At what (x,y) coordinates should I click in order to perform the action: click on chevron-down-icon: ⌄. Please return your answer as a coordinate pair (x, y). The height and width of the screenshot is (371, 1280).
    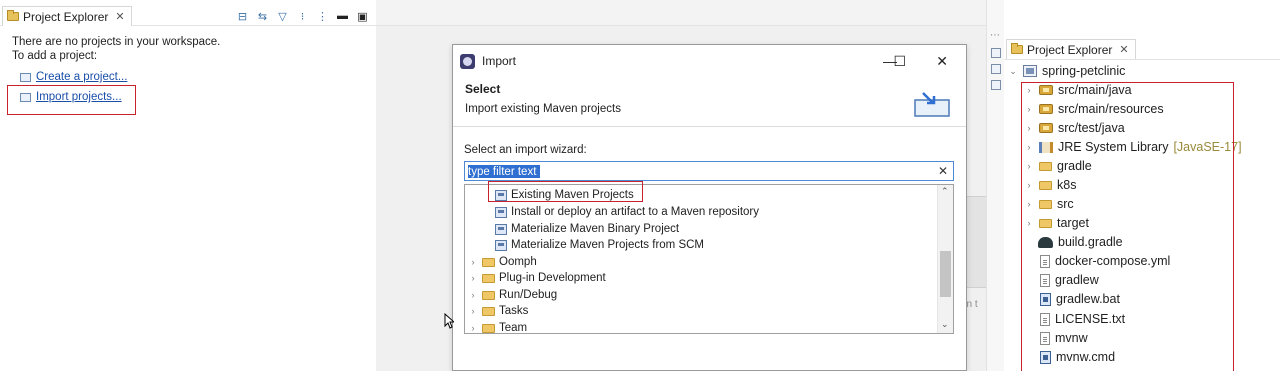
    Looking at the image, I should click on (1013, 71).